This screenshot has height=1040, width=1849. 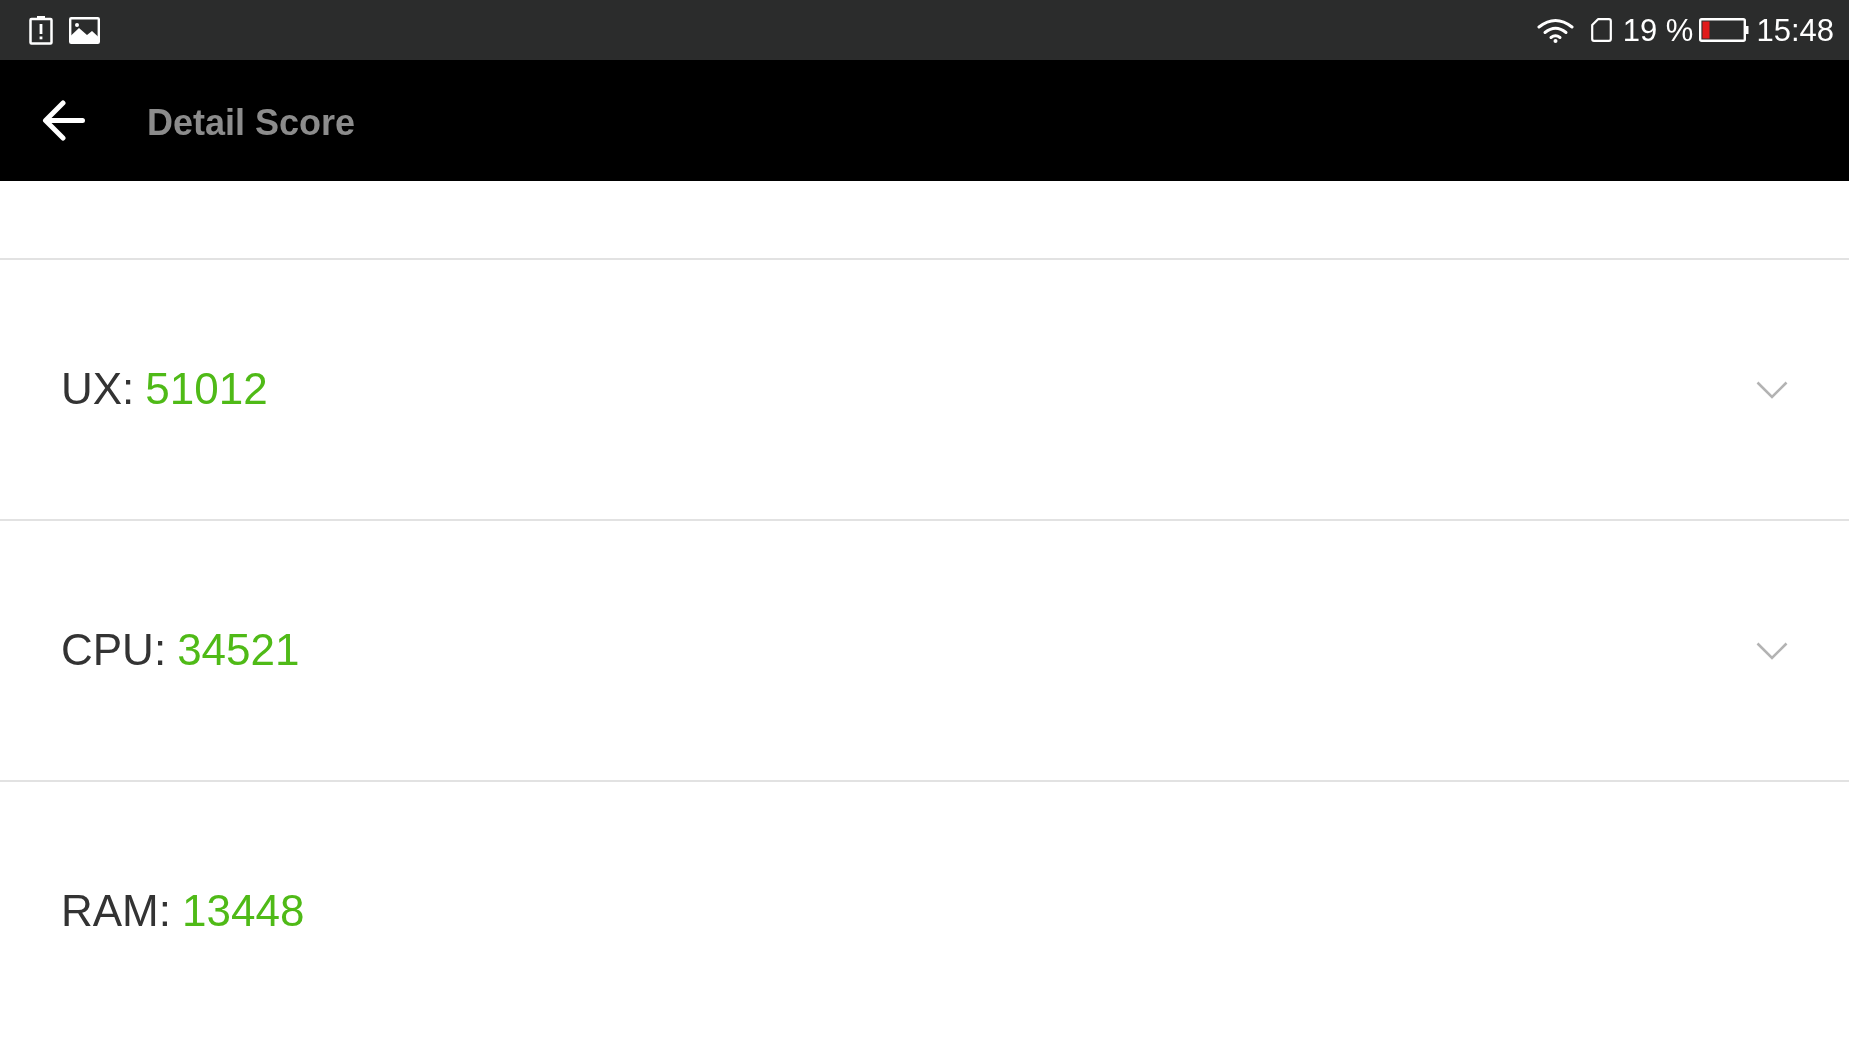 I want to click on wifi-icon, so click(x=1555, y=30).